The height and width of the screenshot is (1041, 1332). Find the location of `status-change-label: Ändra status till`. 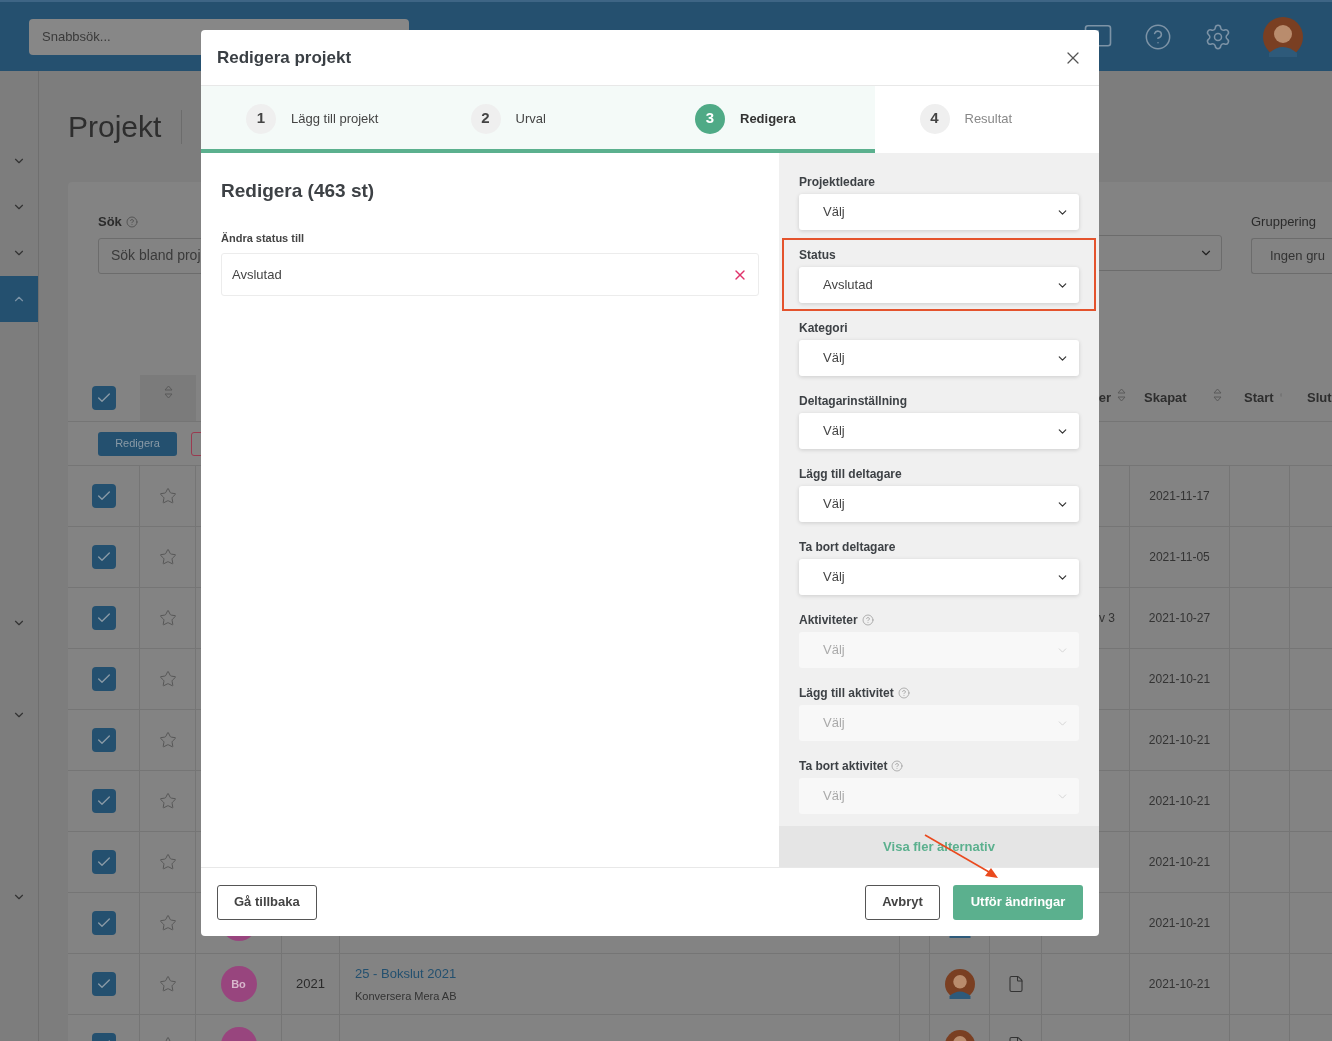

status-change-label: Ändra status till is located at coordinates (263, 238).